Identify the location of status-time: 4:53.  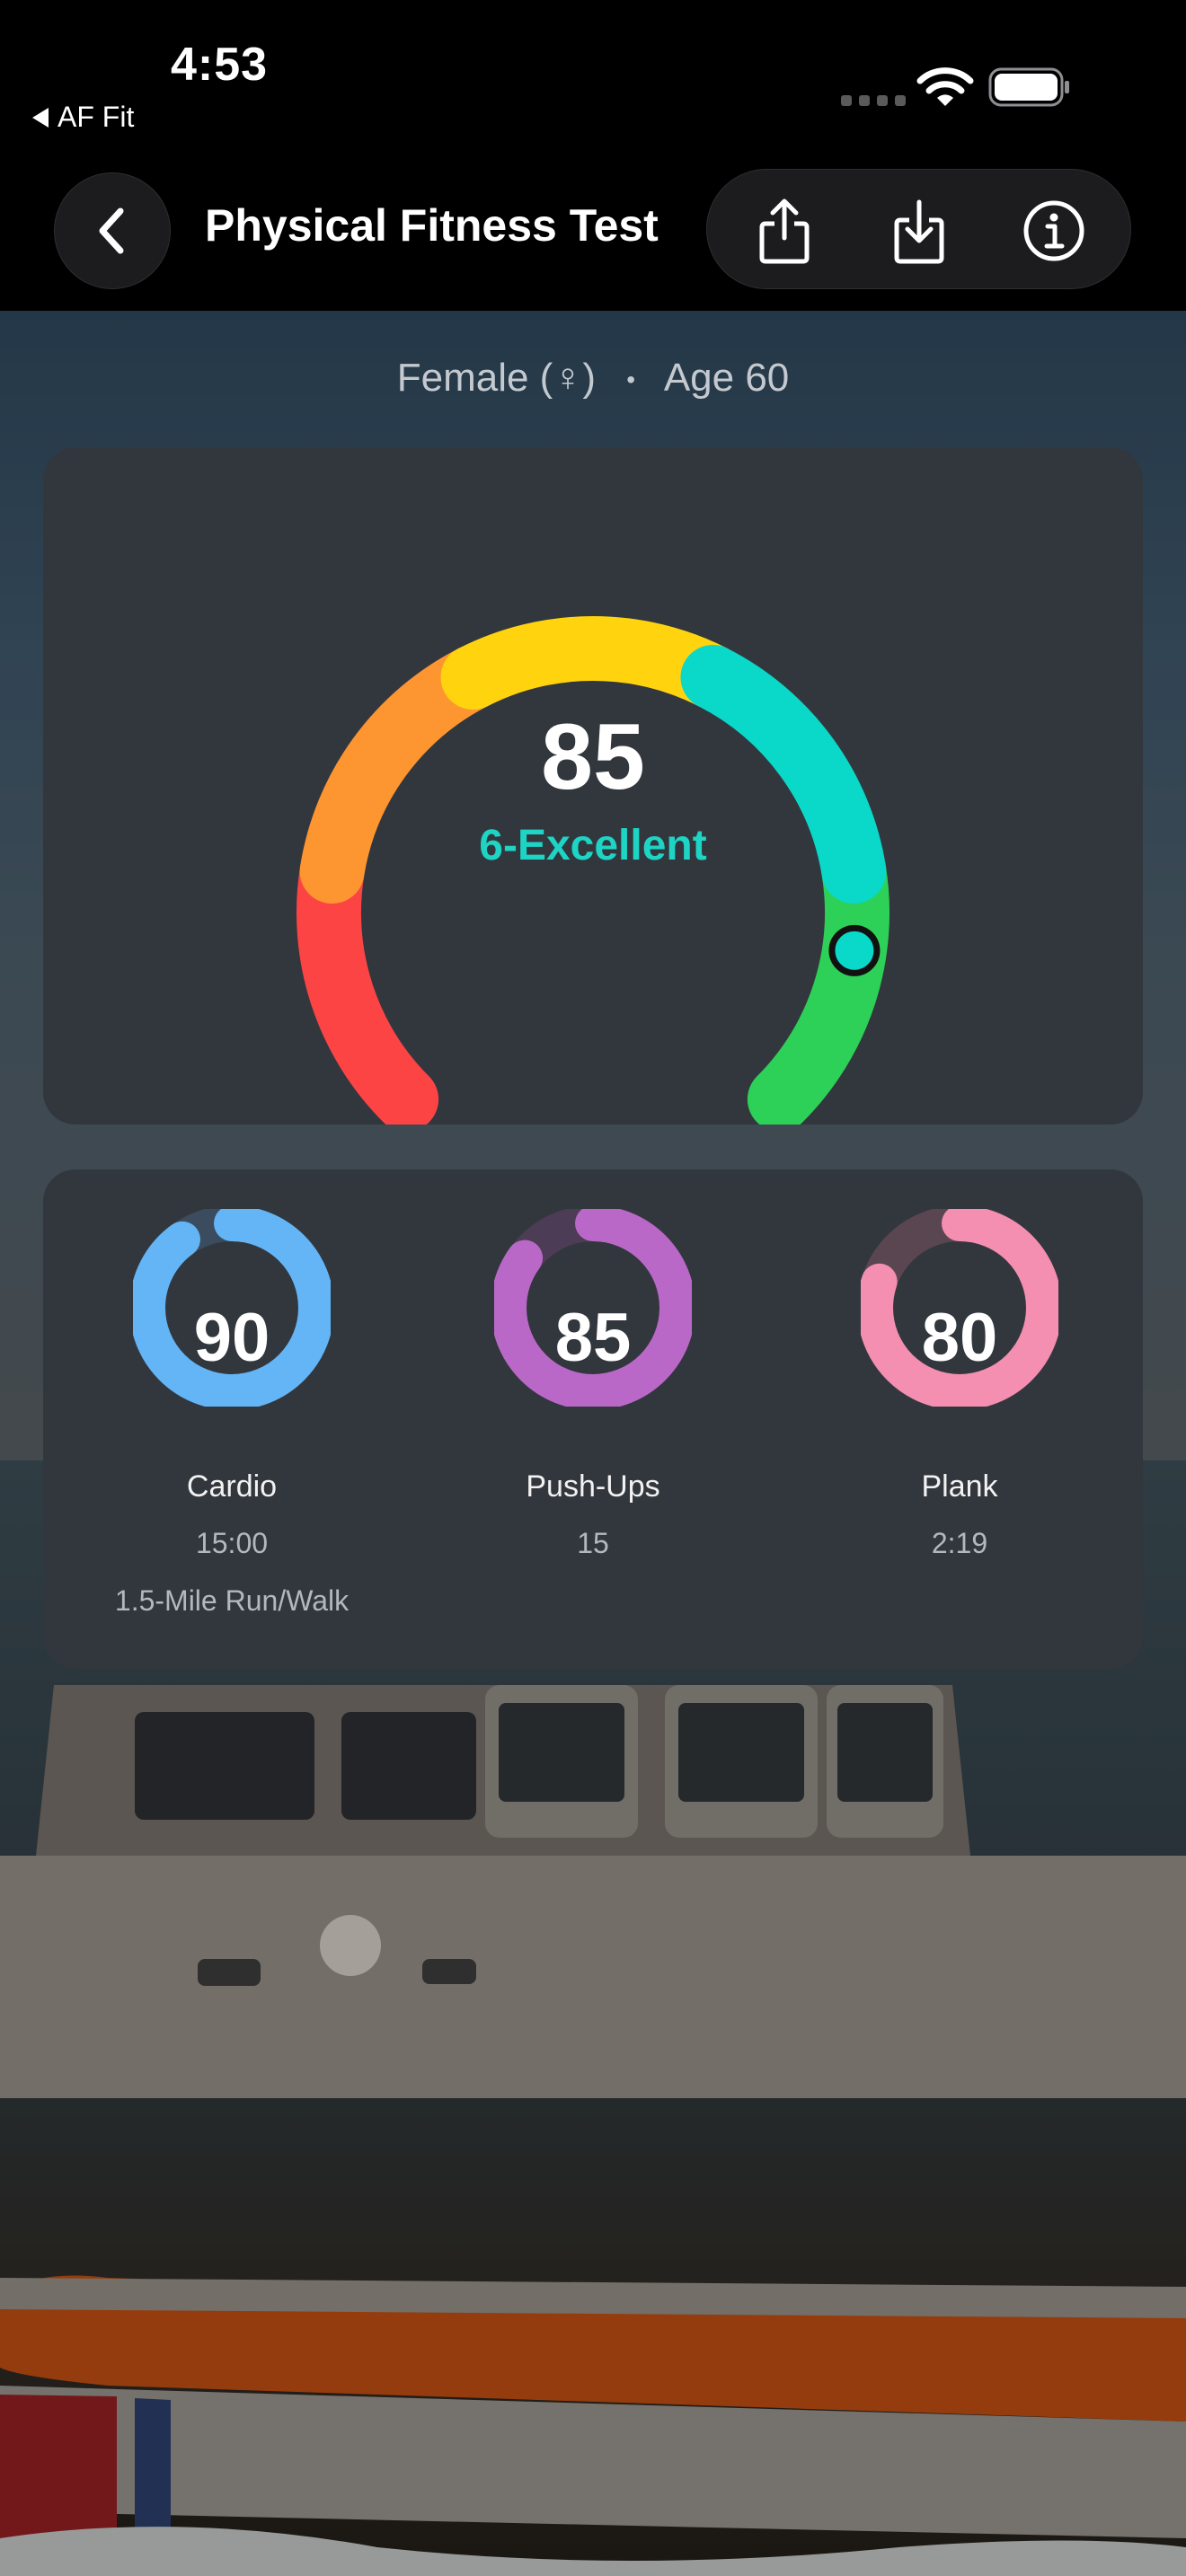
(220, 65).